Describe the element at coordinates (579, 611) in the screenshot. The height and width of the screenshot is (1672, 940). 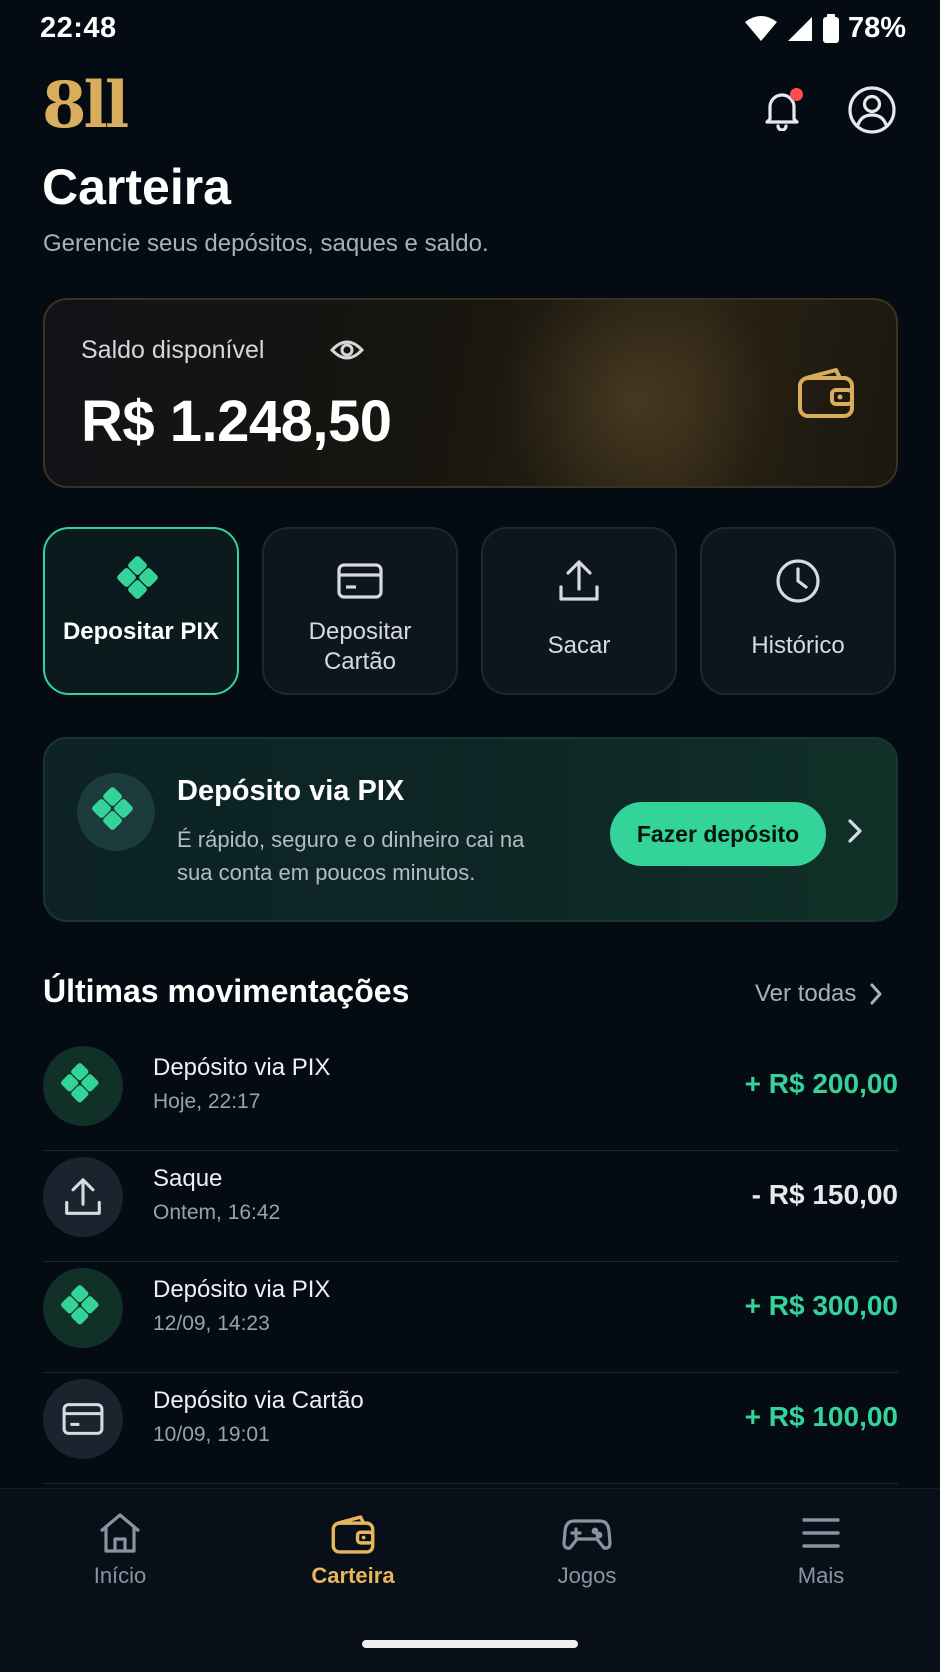
I see `withdraw-button: Sacar` at that location.